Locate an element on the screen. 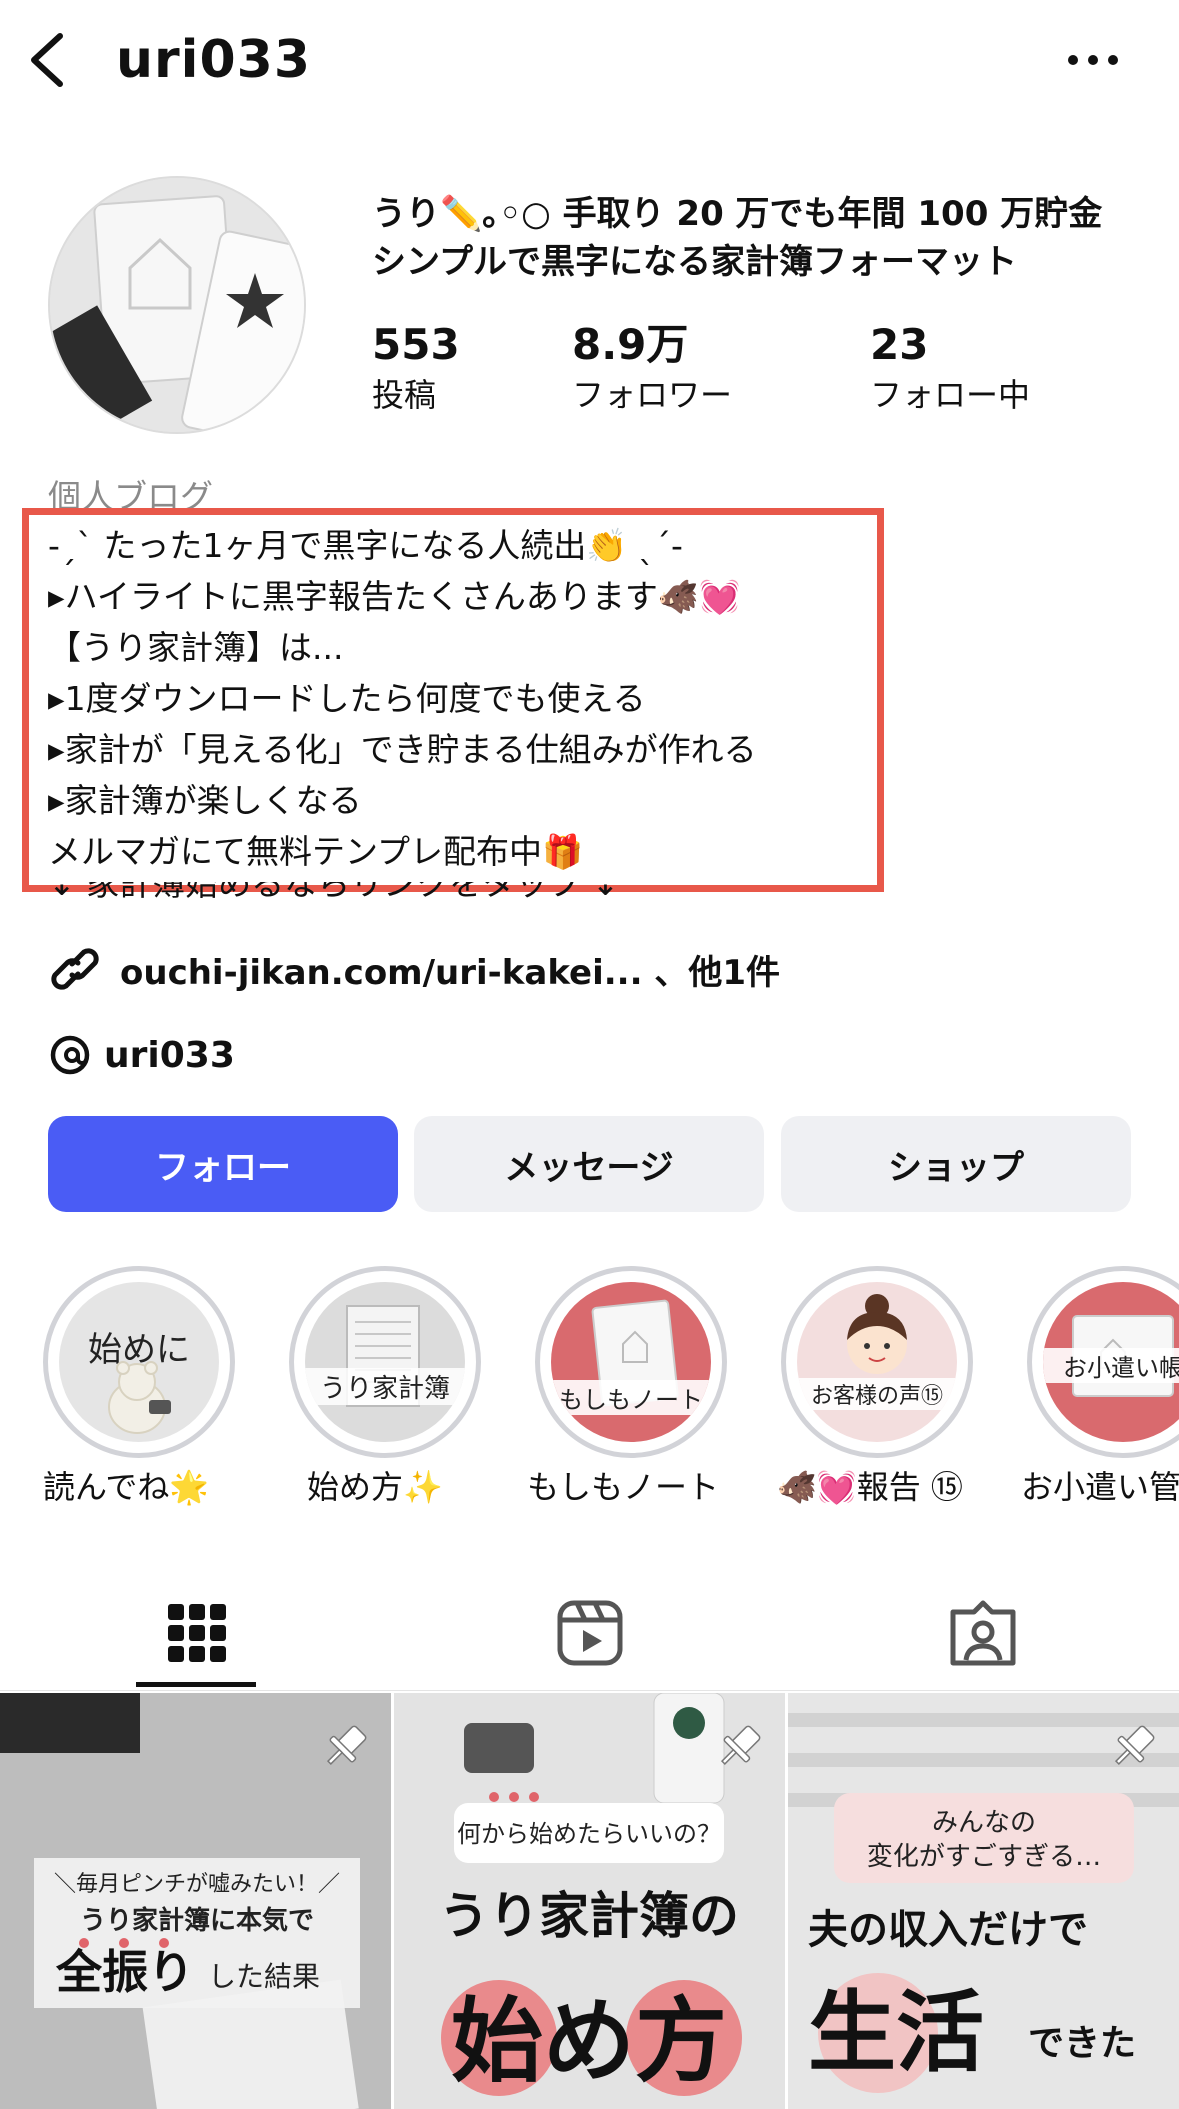  highlight-label: 始め方✨ is located at coordinates (375, 1487).